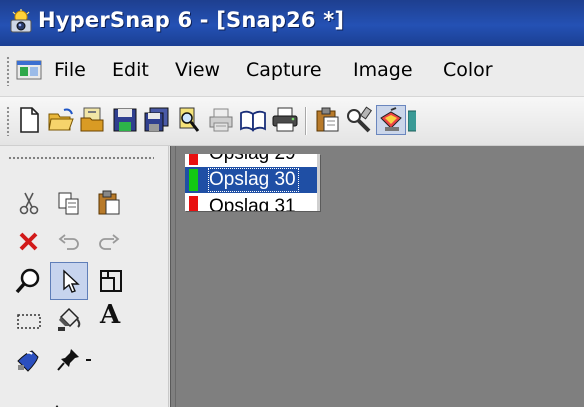 The width and height of the screenshot is (584, 407). What do you see at coordinates (284, 70) in the screenshot?
I see `menu-capture: Capture` at bounding box center [284, 70].